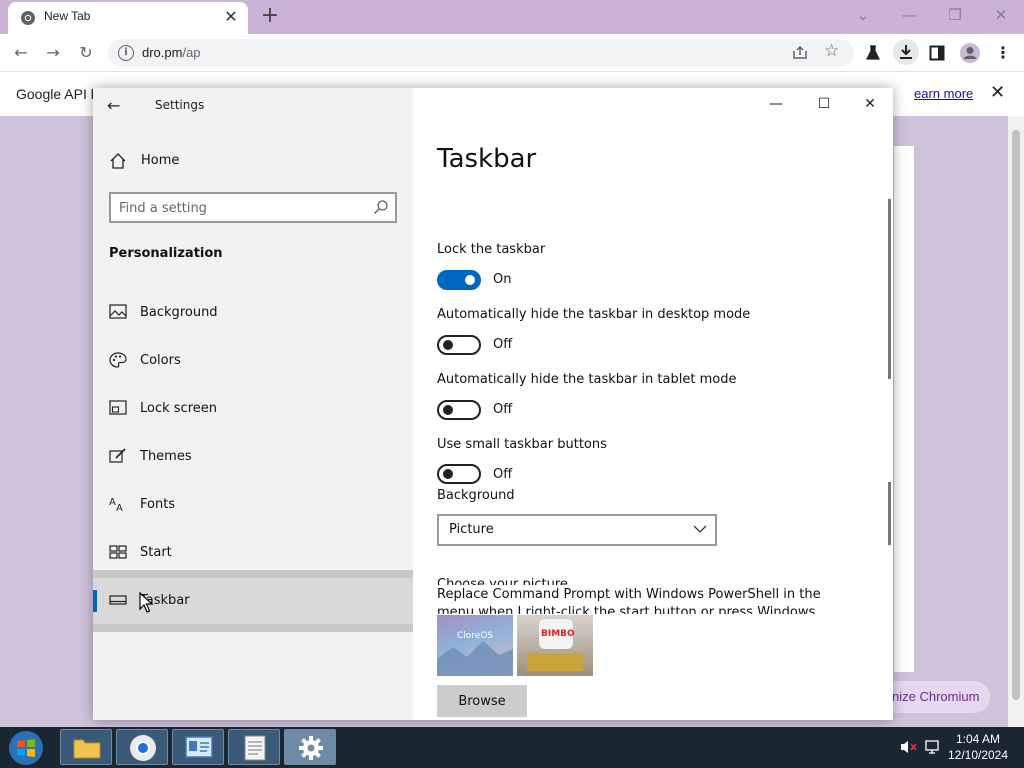 The width and height of the screenshot is (1024, 768). Describe the element at coordinates (254, 747) in the screenshot. I see `taskbar-notepad-button` at that location.